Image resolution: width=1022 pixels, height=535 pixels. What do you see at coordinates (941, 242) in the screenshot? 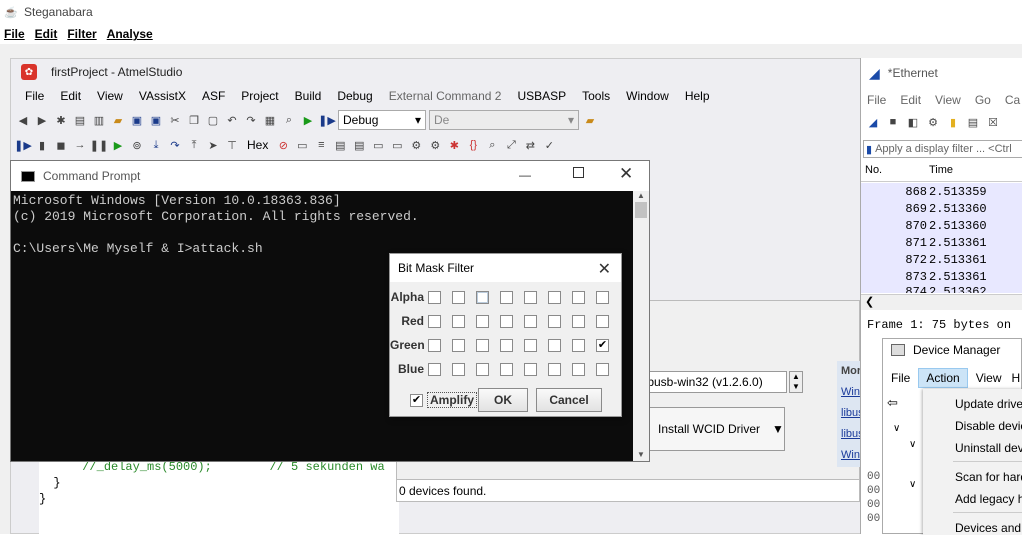
I see `packet-row: 8712.513361` at bounding box center [941, 242].